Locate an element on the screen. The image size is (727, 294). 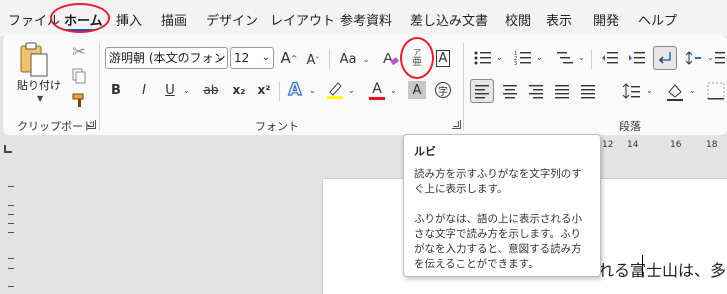
paste-dropdown-icon: ▼ is located at coordinates (40, 98).